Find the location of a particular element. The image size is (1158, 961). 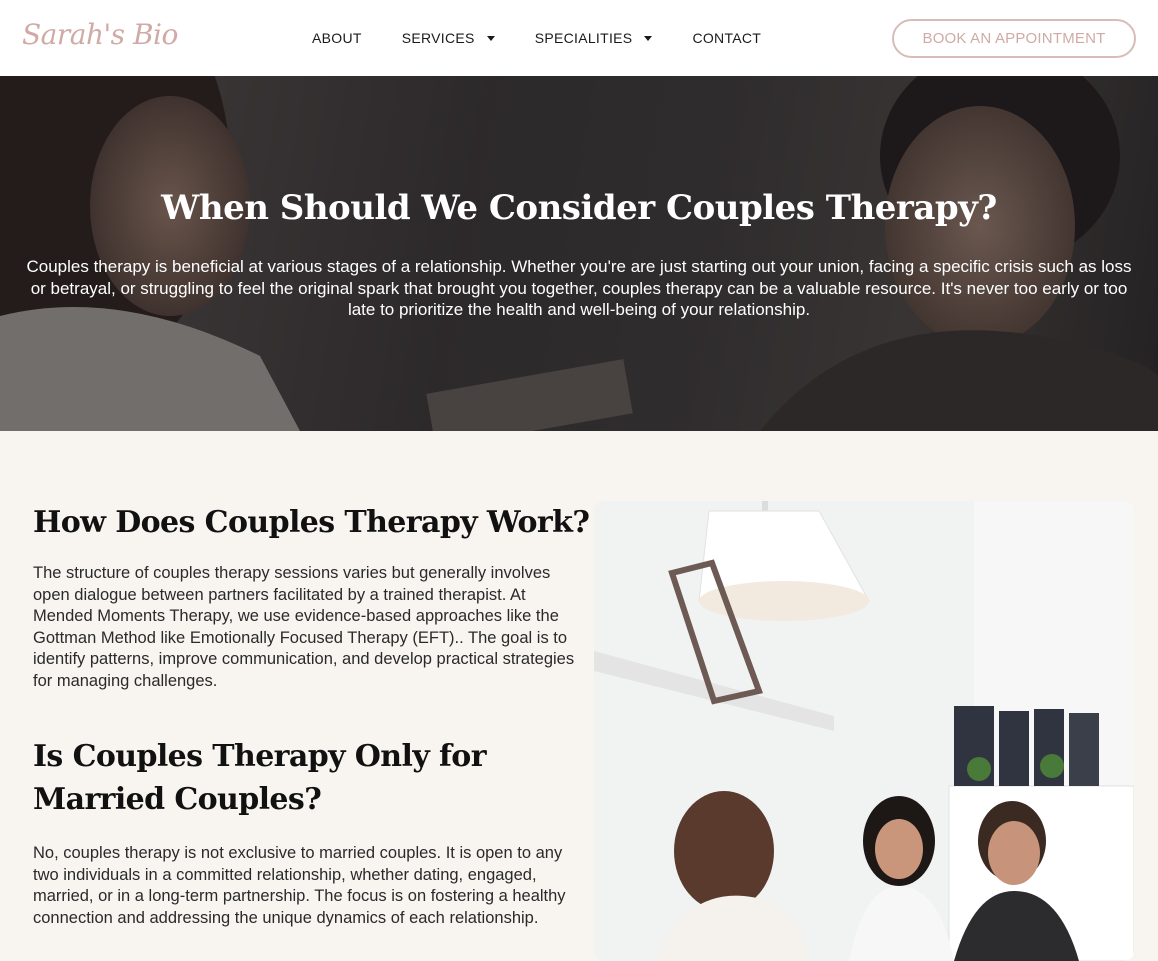

book-appointment-button: BOOK AN APPOINTMENT is located at coordinates (1014, 38).